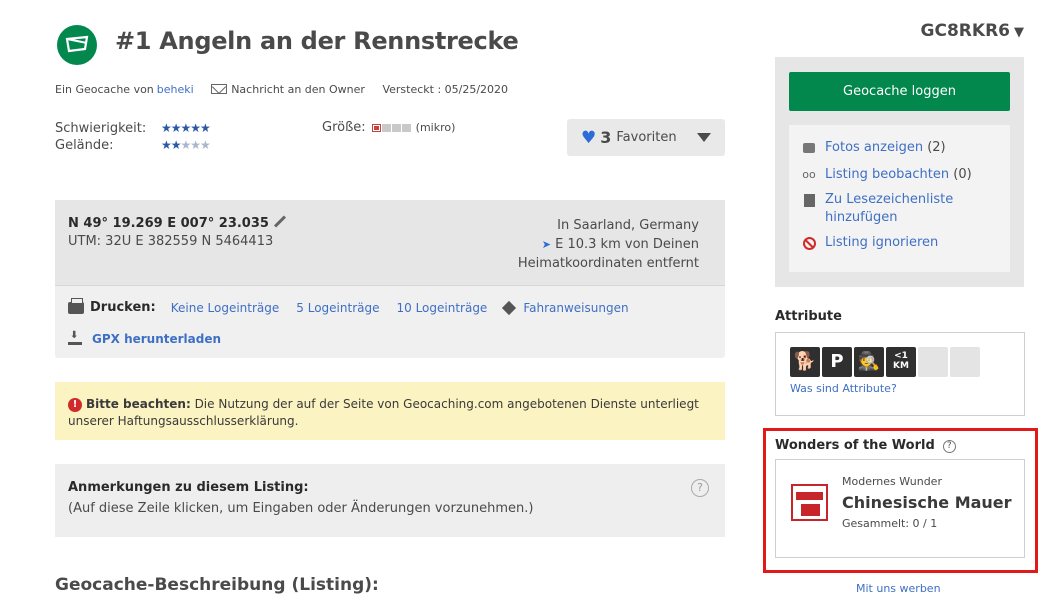 The image size is (1046, 614). What do you see at coordinates (337, 308) in the screenshot?
I see `print-5-logs-link: 5 Logeinträge` at bounding box center [337, 308].